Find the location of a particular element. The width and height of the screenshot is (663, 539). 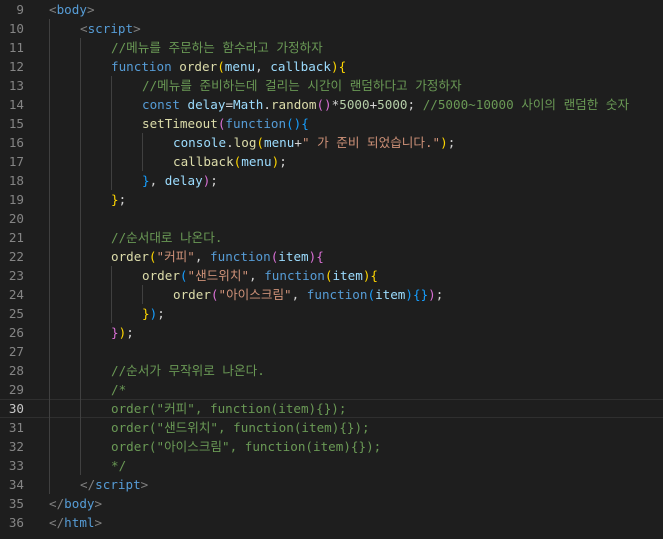

code-line: 21 //순서대로 나온다. is located at coordinates (331, 237).